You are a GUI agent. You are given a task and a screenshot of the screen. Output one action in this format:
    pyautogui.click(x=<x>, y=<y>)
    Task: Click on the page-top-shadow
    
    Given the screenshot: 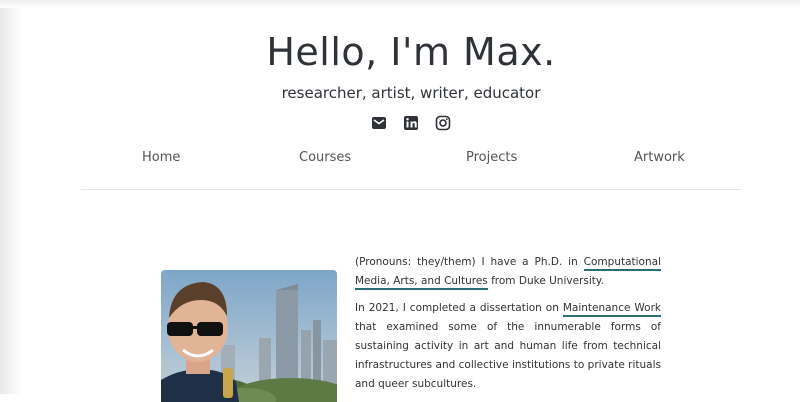 What is the action you would take?
    pyautogui.click(x=400, y=4)
    